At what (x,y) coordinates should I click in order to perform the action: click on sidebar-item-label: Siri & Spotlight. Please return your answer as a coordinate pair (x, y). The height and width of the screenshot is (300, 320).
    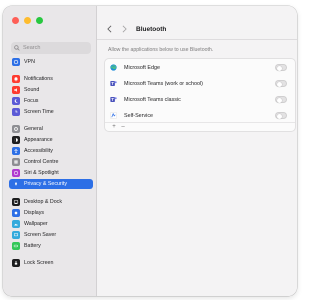
    Looking at the image, I should click on (41, 173).